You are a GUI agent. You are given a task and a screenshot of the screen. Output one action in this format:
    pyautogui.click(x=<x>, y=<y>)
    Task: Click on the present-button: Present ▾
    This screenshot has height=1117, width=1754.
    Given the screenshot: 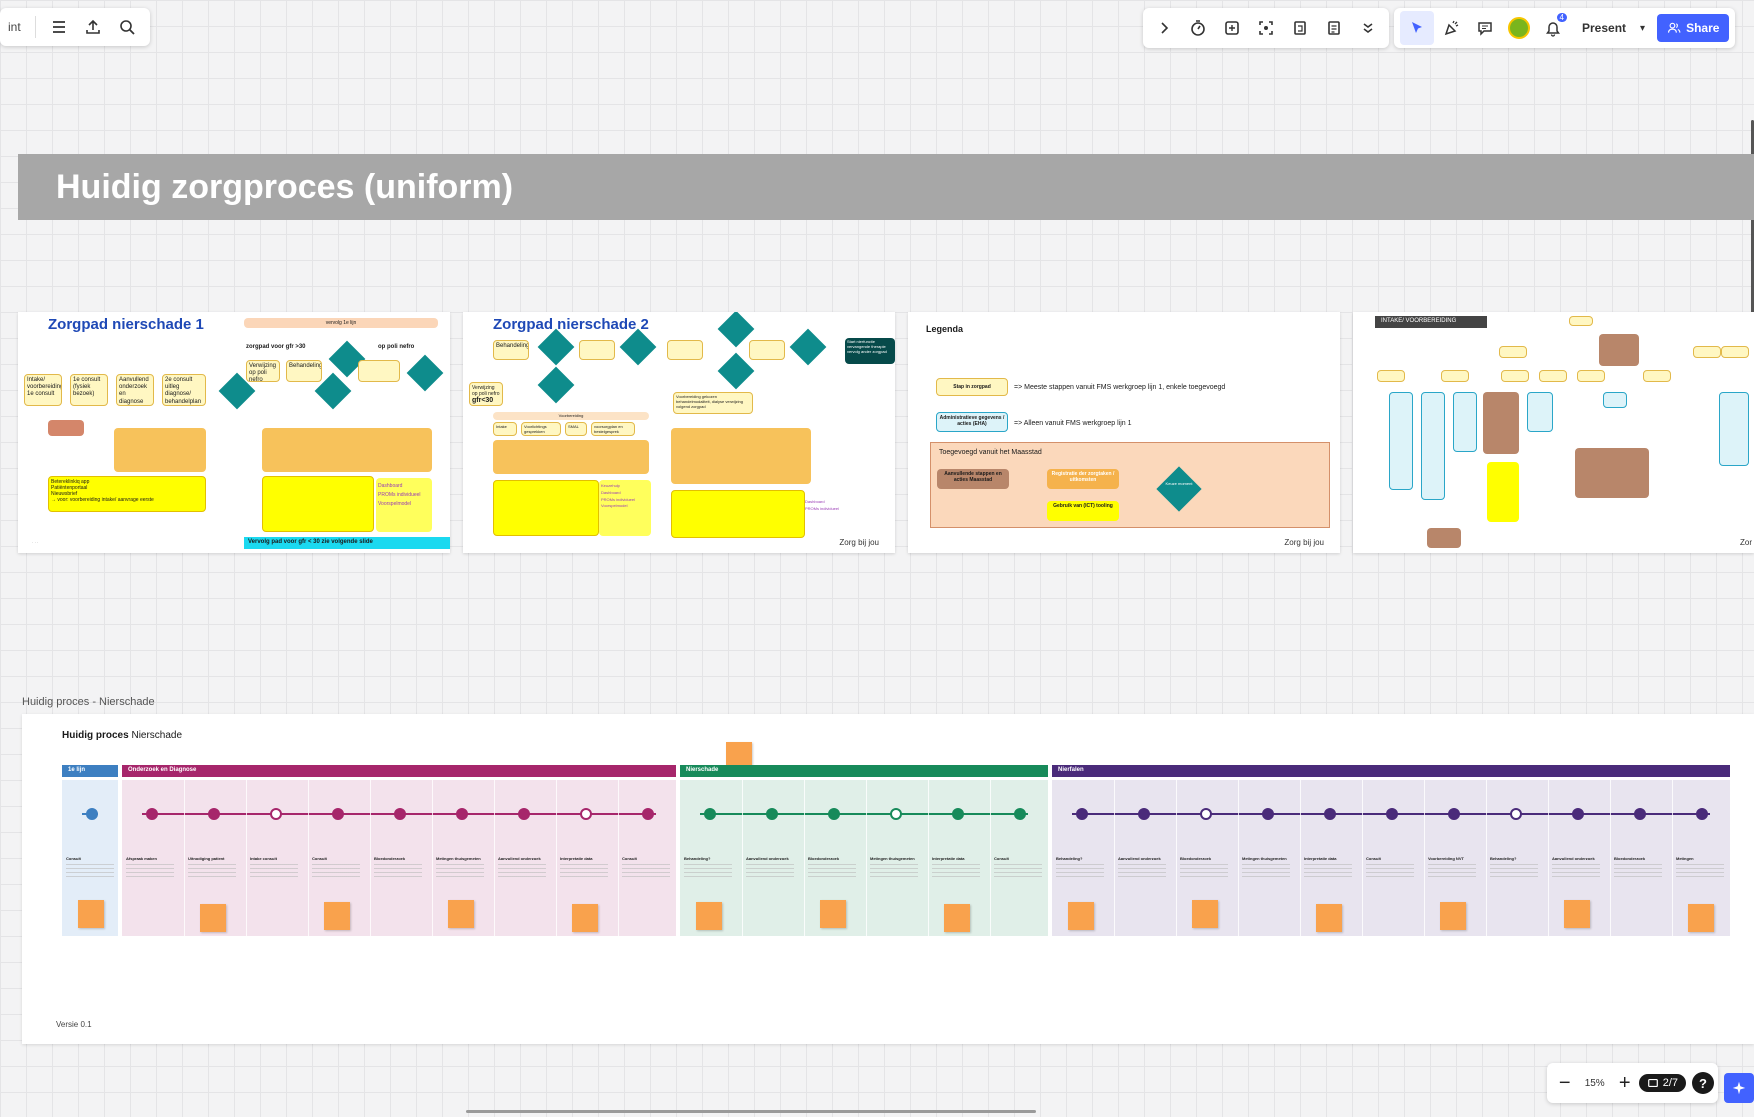 What is the action you would take?
    pyautogui.click(x=1613, y=28)
    